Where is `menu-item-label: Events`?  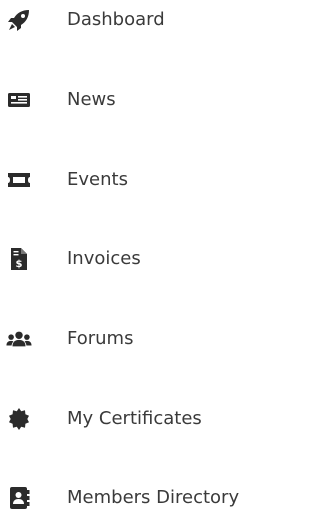
menu-item-label: Events is located at coordinates (97, 179).